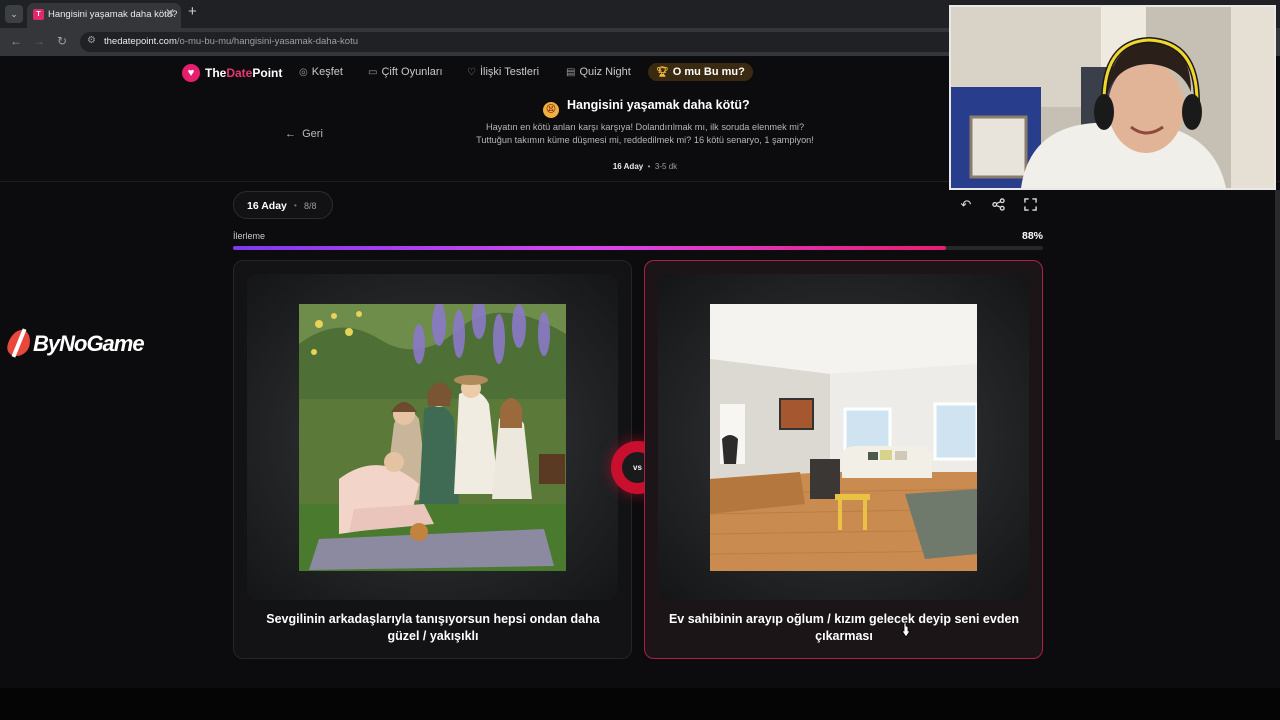 The width and height of the screenshot is (1280, 720). Describe the element at coordinates (16, 41) in the screenshot. I see `back-arrow-icon: ←` at that location.